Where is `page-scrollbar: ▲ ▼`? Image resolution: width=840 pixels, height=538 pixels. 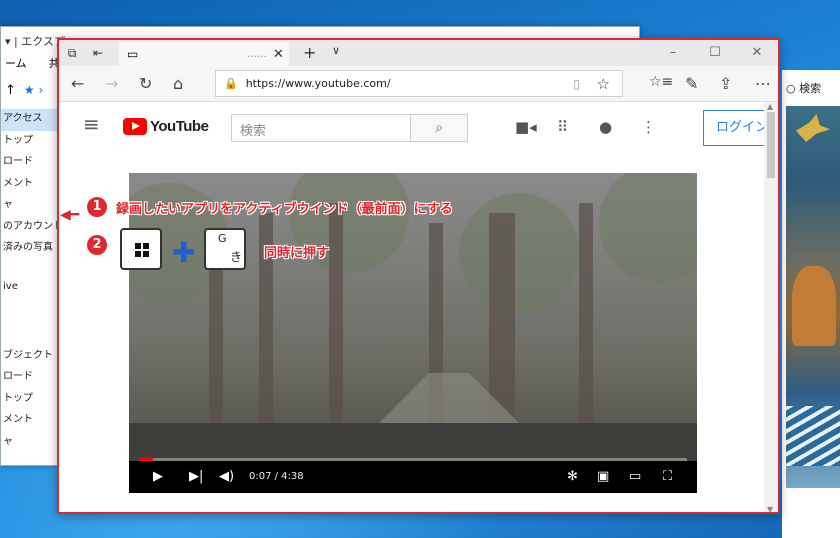 page-scrollbar: ▲ ▼ is located at coordinates (771, 307).